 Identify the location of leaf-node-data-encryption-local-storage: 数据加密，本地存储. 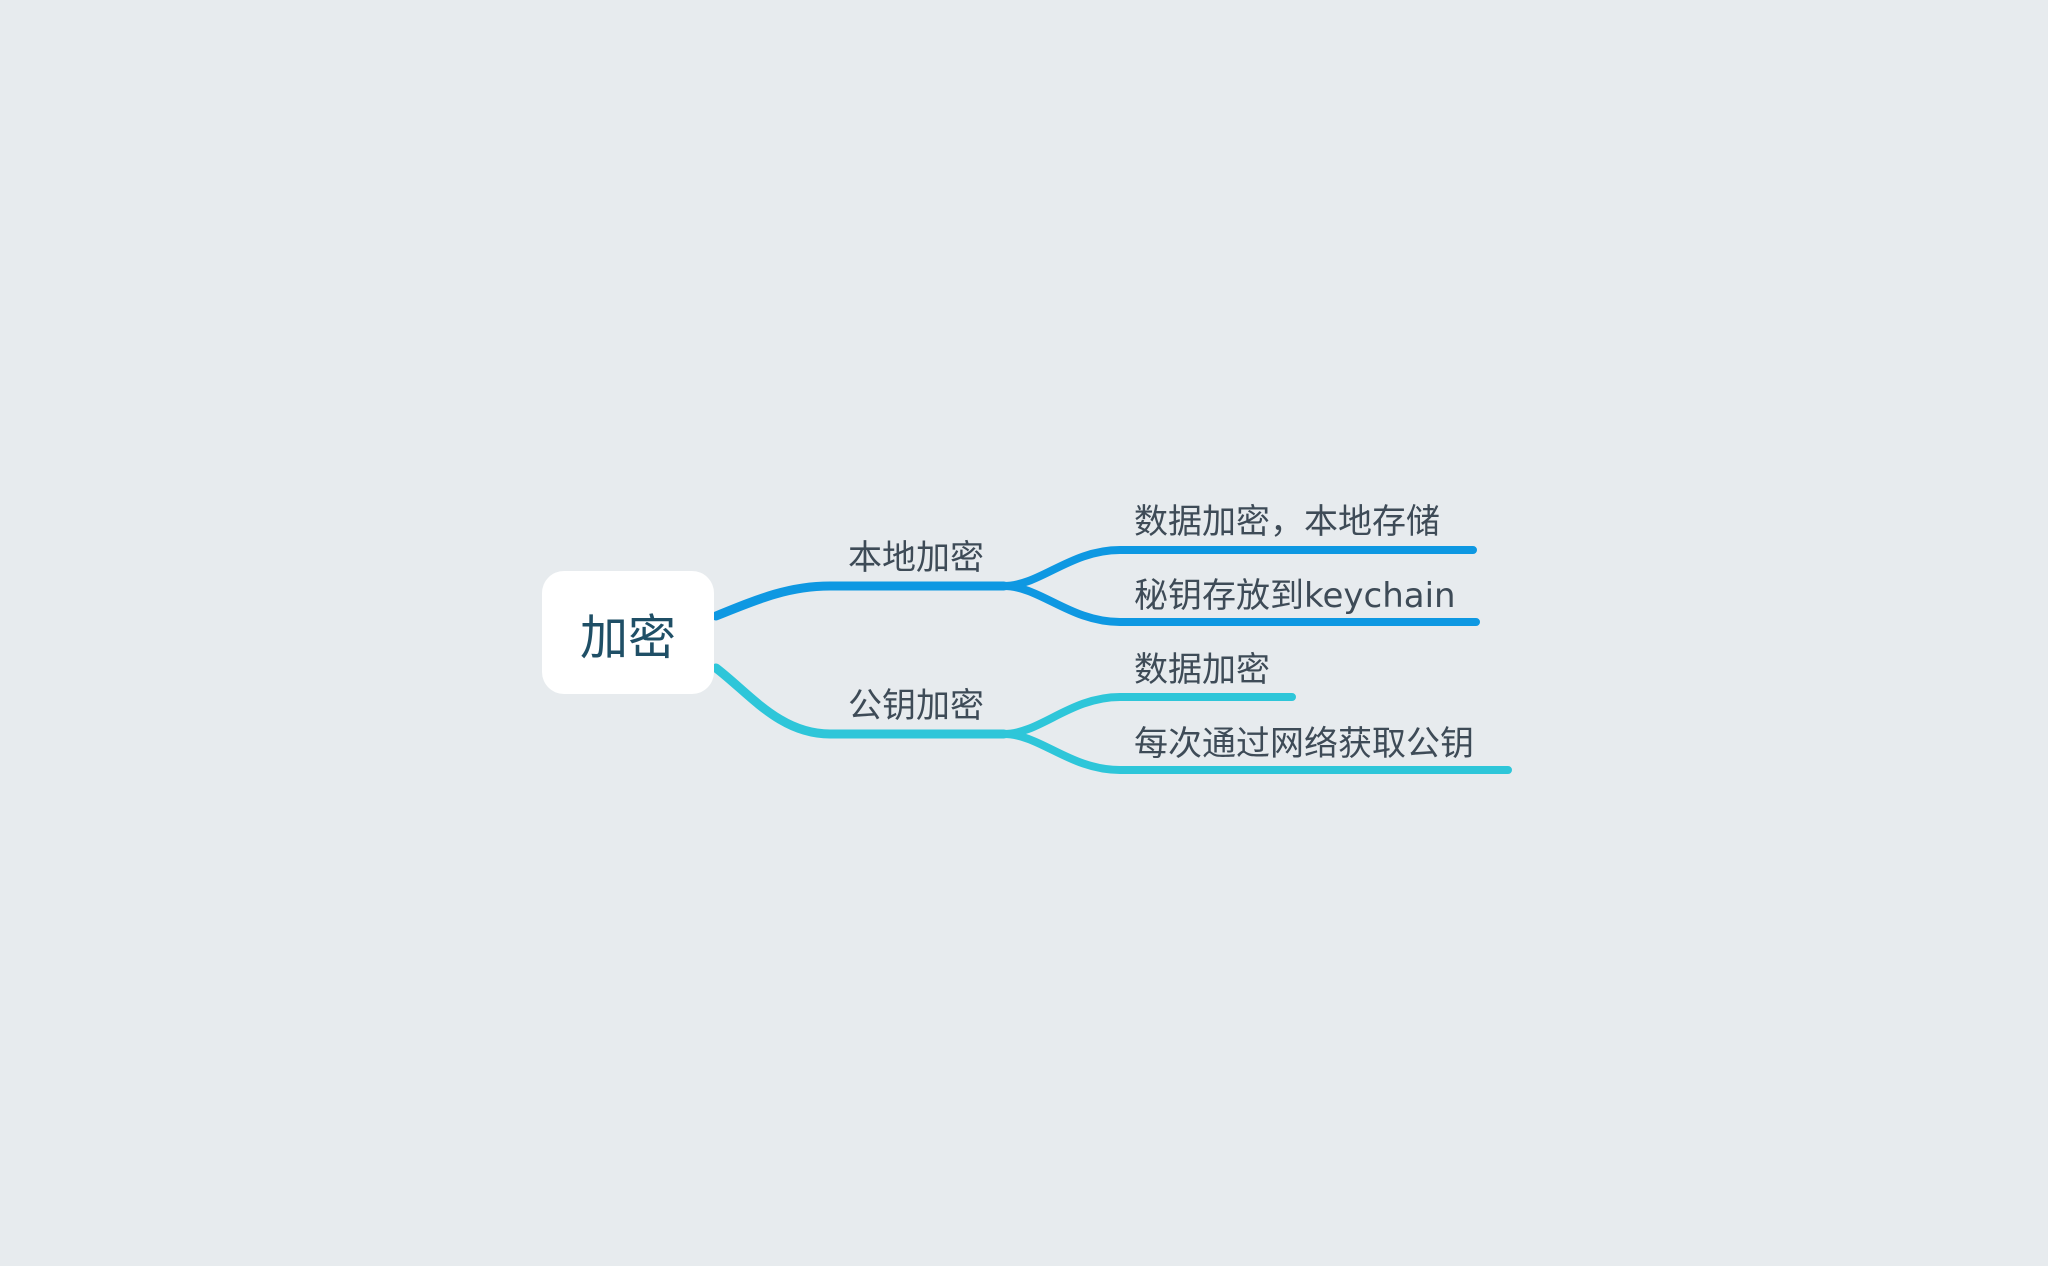
(1287, 522).